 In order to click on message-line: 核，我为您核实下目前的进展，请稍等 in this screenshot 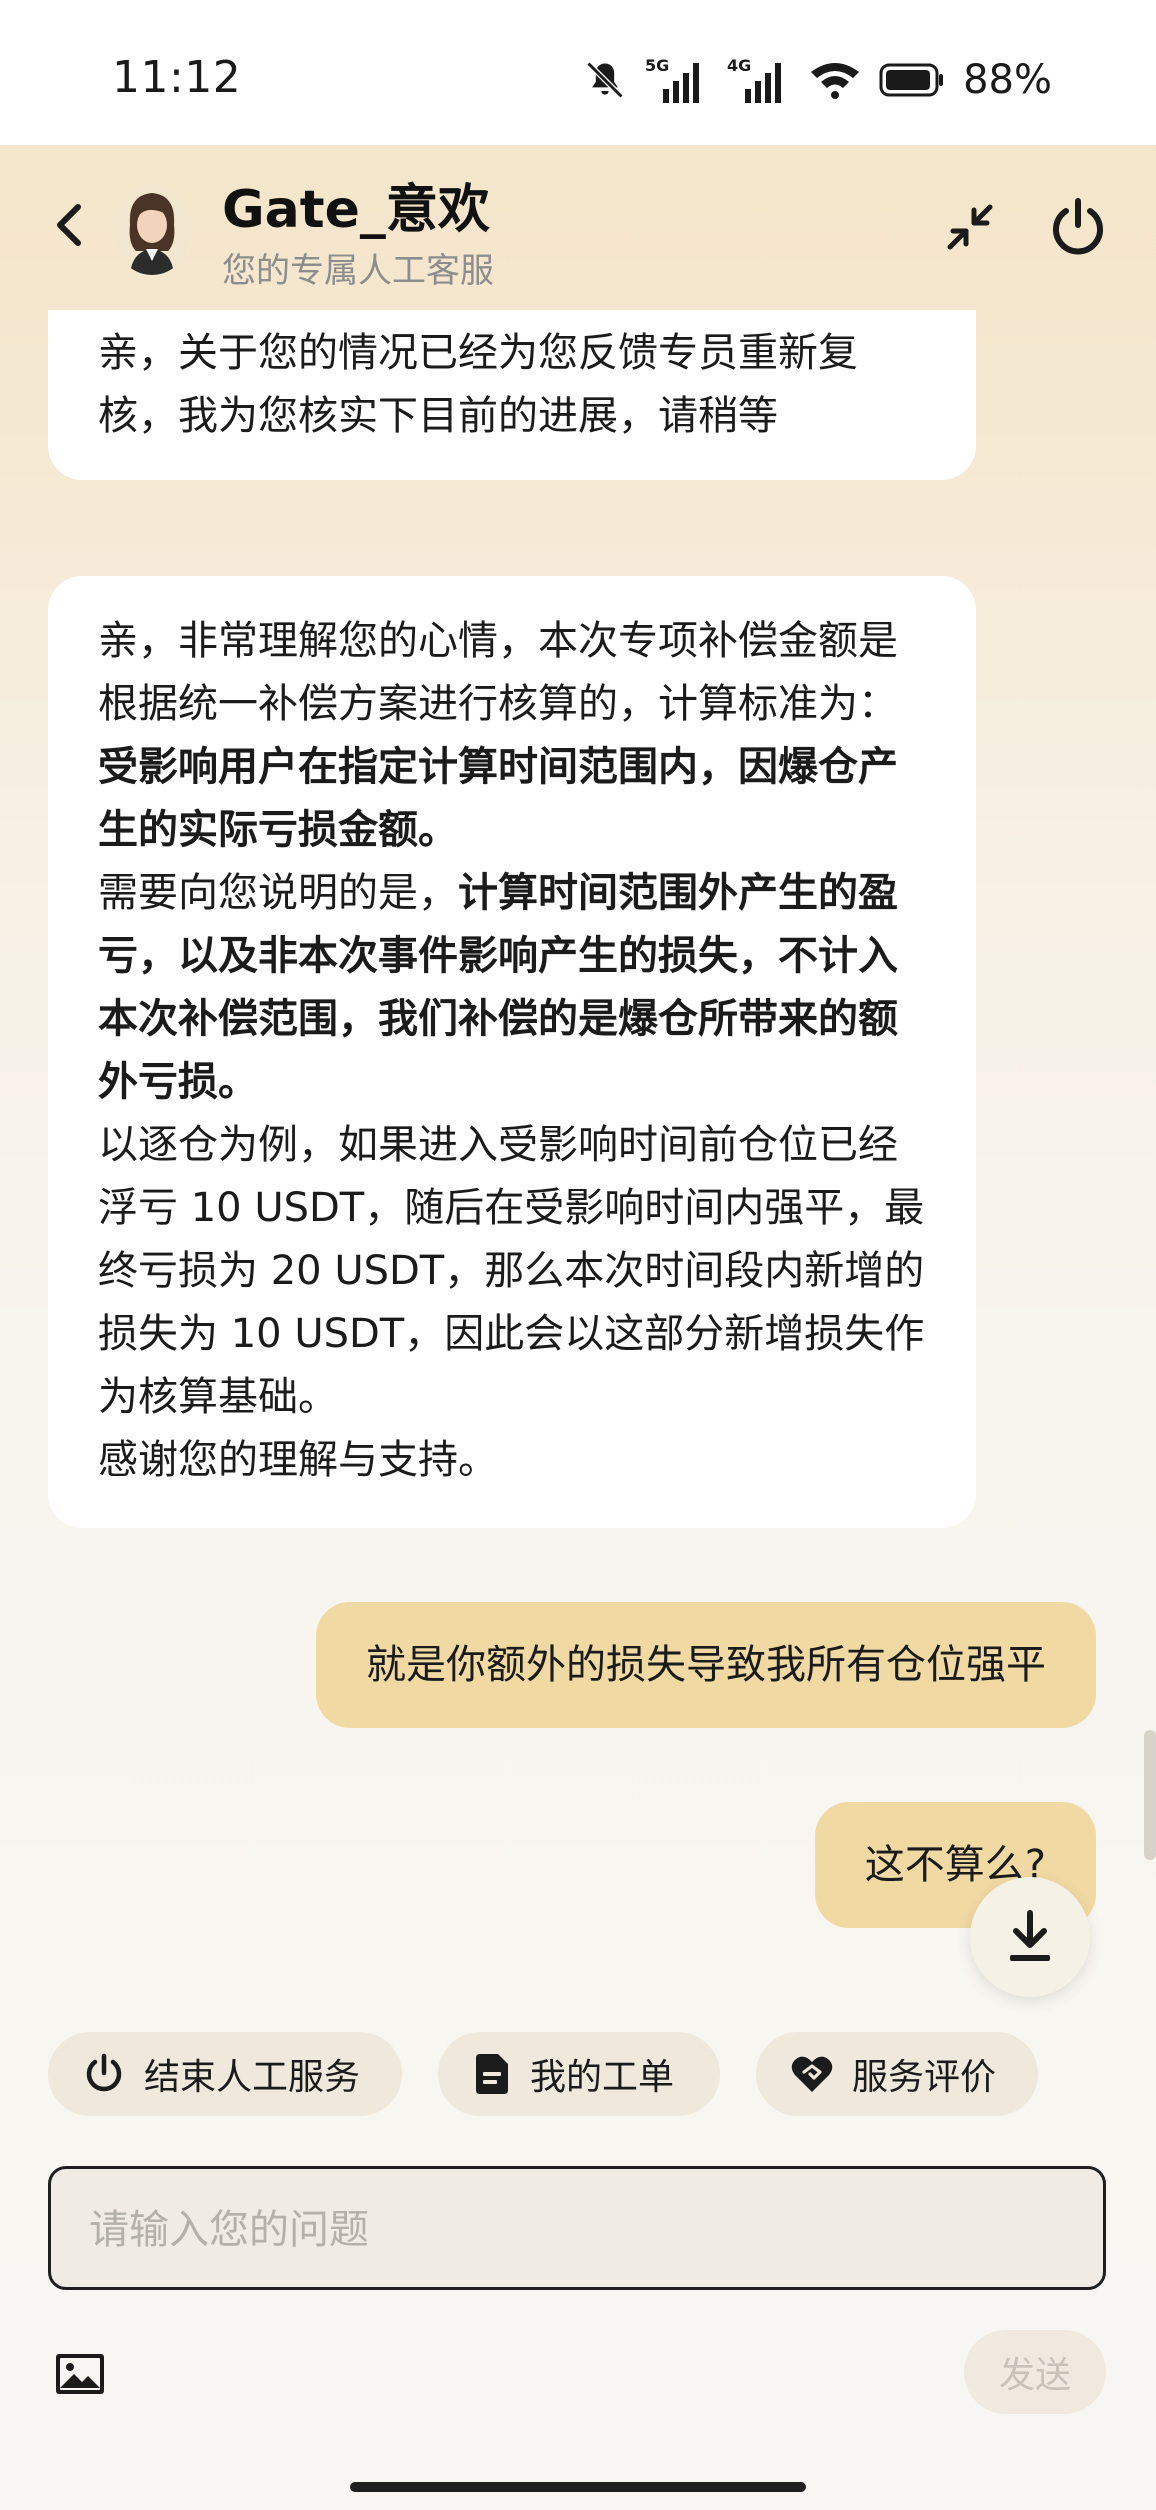, I will do `click(438, 416)`.